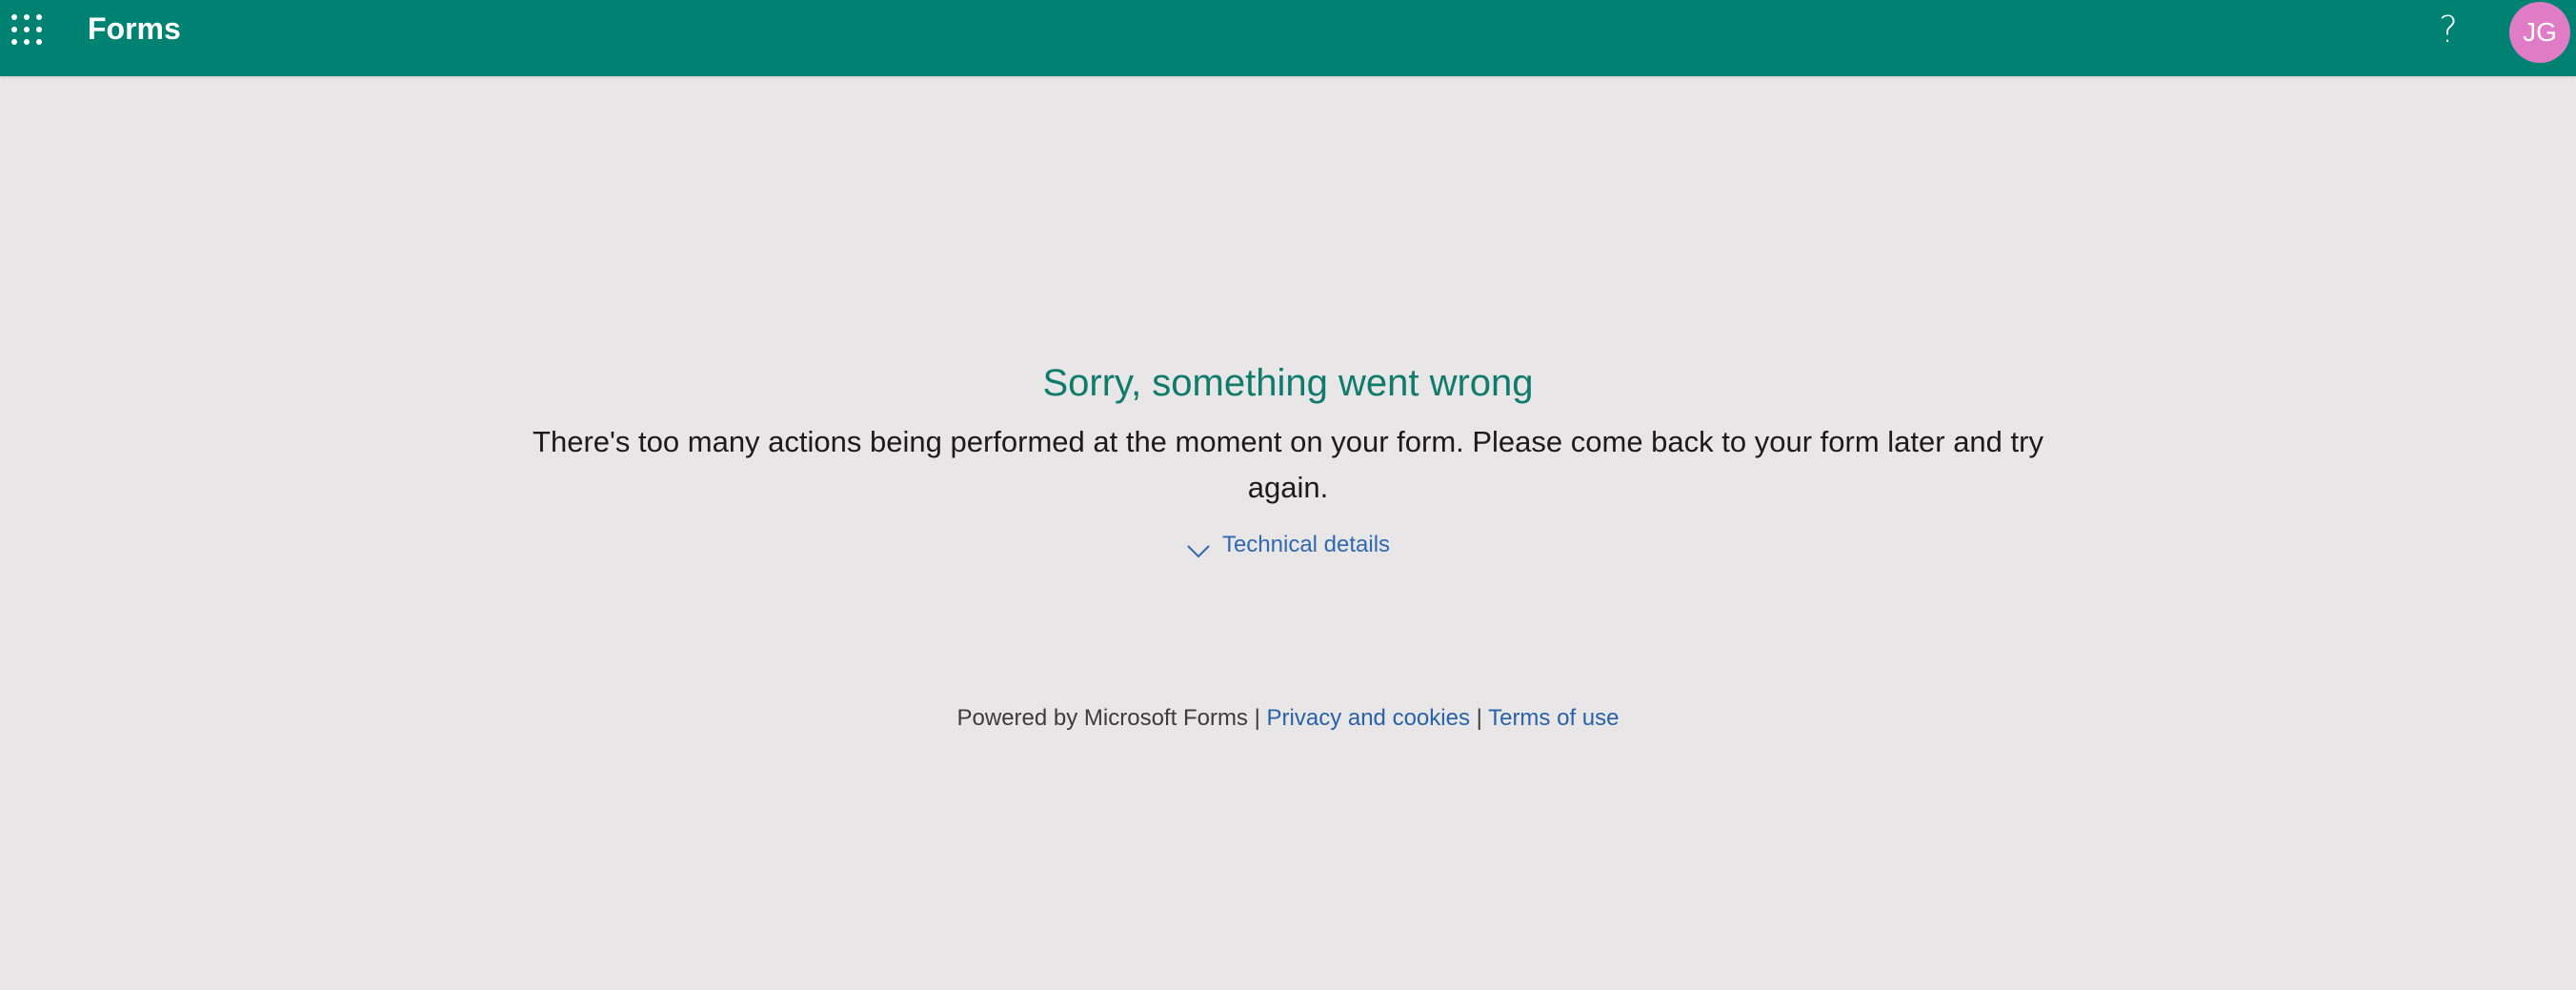  What do you see at coordinates (134, 29) in the screenshot?
I see `app-title: Forms` at bounding box center [134, 29].